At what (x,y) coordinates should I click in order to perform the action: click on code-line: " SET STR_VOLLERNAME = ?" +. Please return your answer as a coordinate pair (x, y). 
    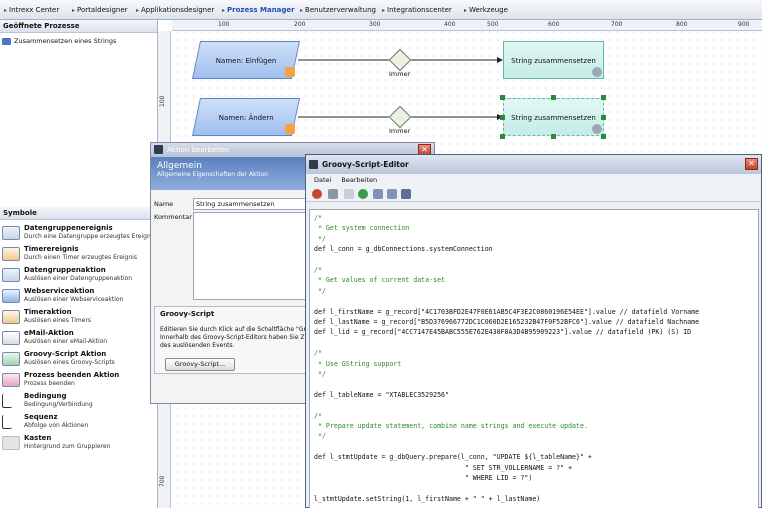
    Looking at the image, I should click on (443, 467).